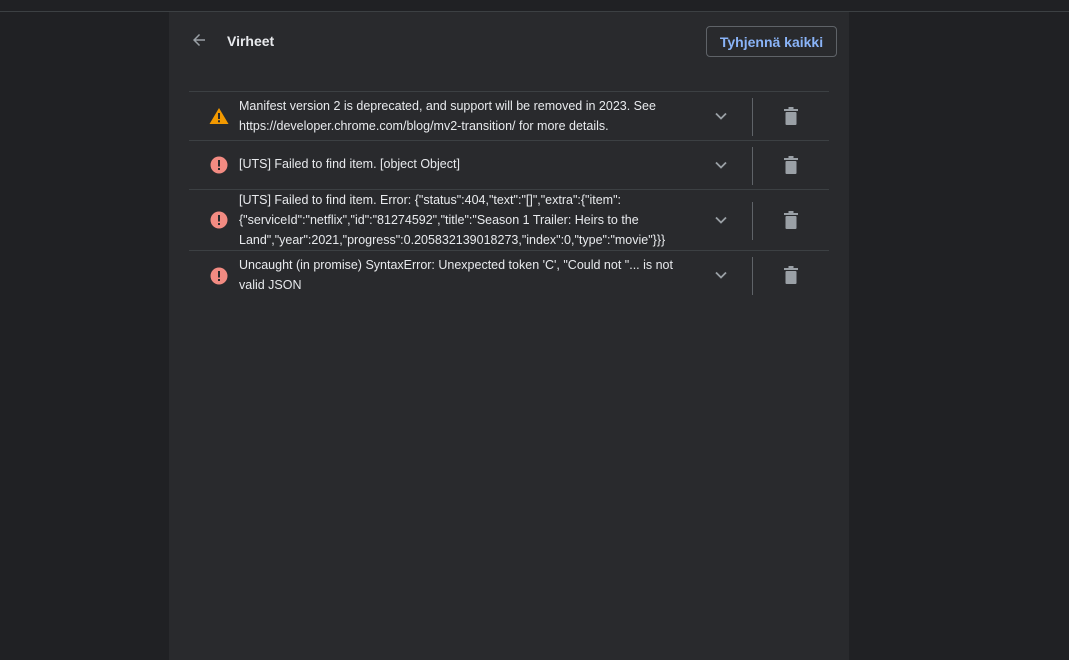 This screenshot has height=660, width=1069. I want to click on top-toolbar-edge, so click(534, 6).